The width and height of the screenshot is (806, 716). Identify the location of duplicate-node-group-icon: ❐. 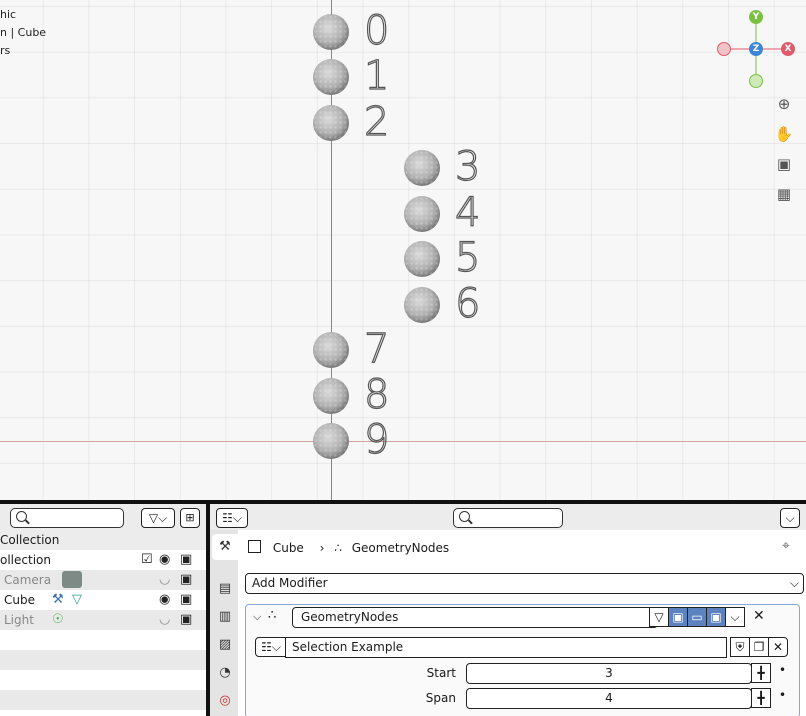
(759, 647).